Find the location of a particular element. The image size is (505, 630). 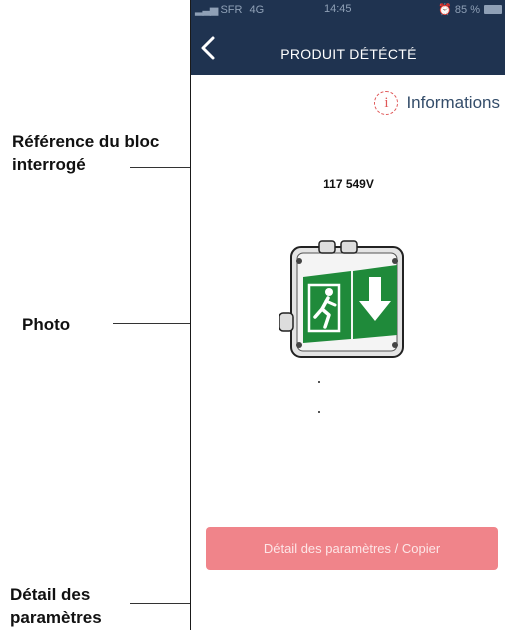

signal-icon: ▂▃▅ is located at coordinates (206, 10).